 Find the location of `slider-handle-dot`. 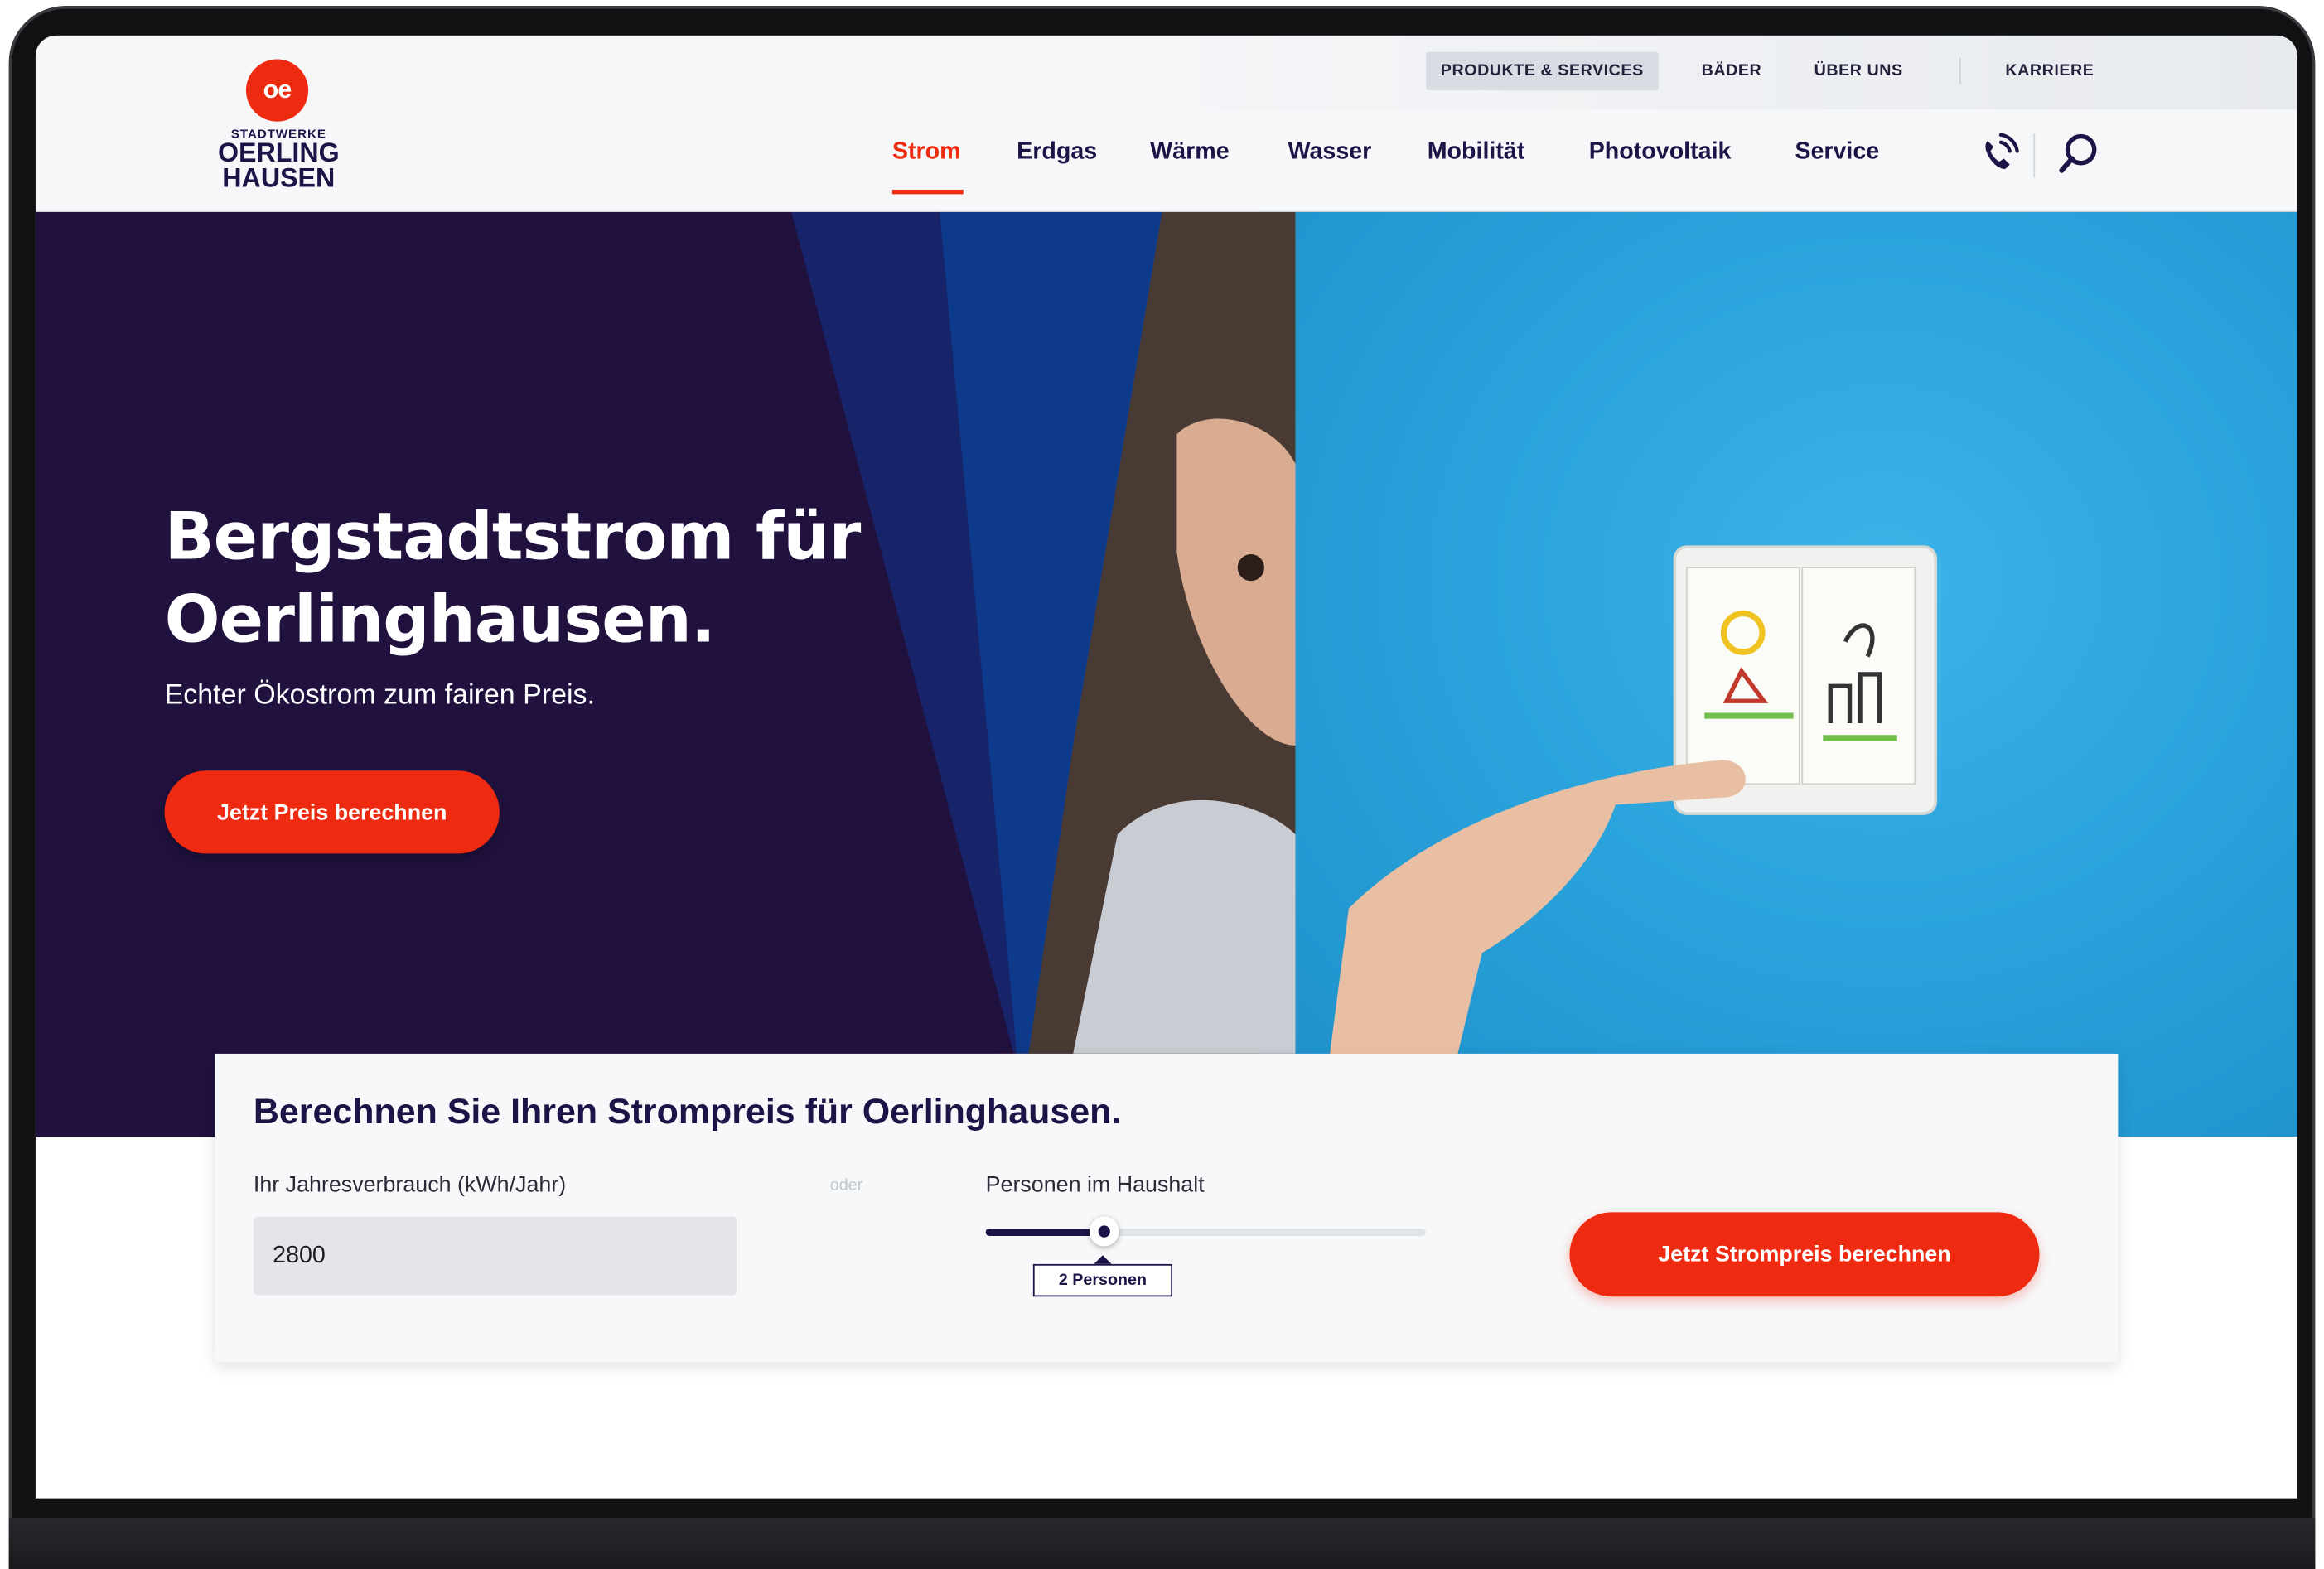

slider-handle-dot is located at coordinates (1104, 1231).